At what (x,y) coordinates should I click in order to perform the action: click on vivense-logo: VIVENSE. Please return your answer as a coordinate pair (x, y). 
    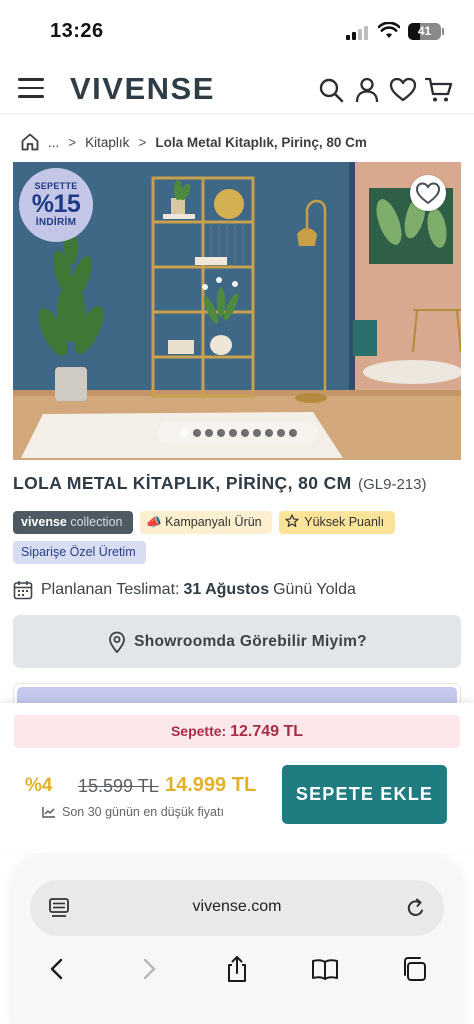
    Looking at the image, I should click on (142, 89).